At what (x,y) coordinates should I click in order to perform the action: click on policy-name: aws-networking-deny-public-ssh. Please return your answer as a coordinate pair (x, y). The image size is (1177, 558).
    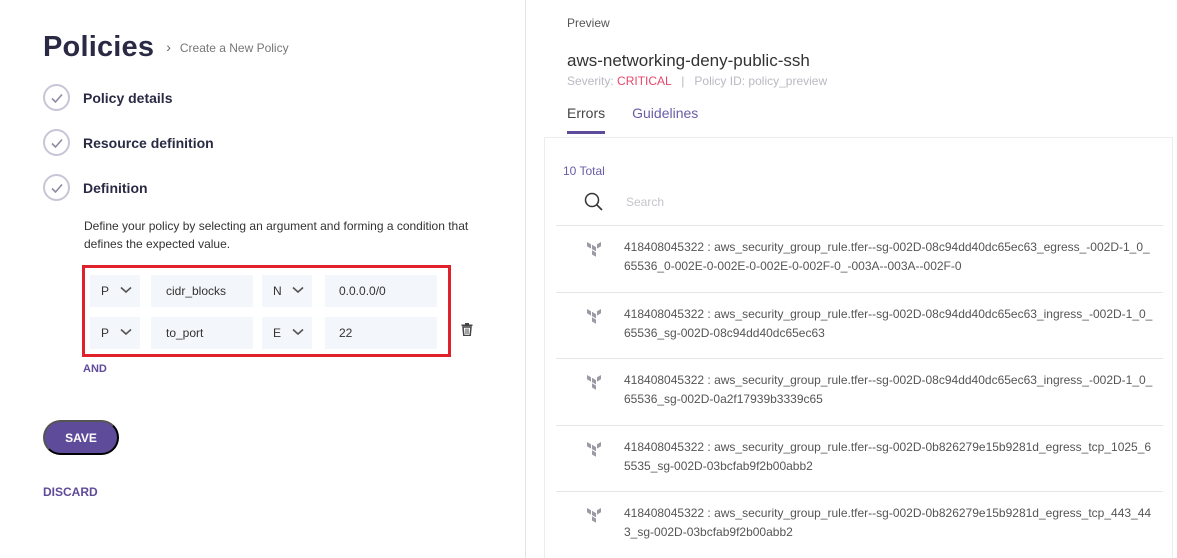
    Looking at the image, I should click on (688, 60).